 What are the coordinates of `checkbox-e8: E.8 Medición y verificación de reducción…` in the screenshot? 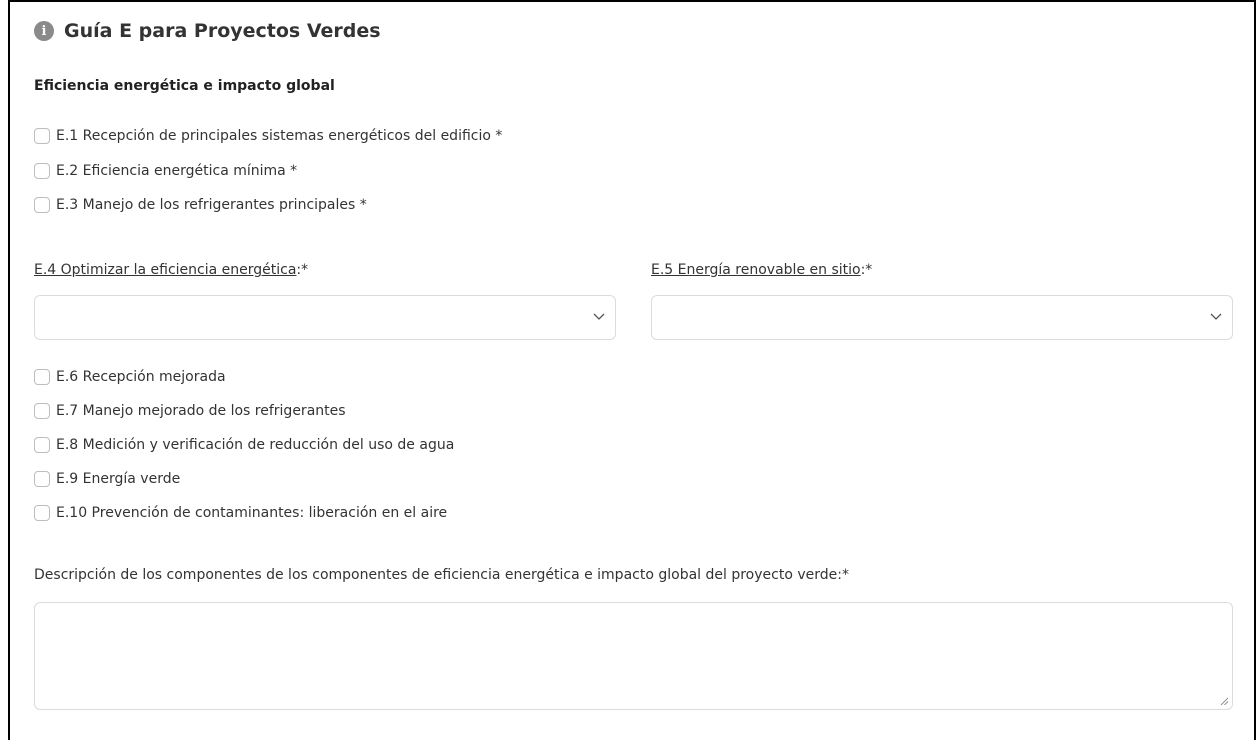 It's located at (244, 445).